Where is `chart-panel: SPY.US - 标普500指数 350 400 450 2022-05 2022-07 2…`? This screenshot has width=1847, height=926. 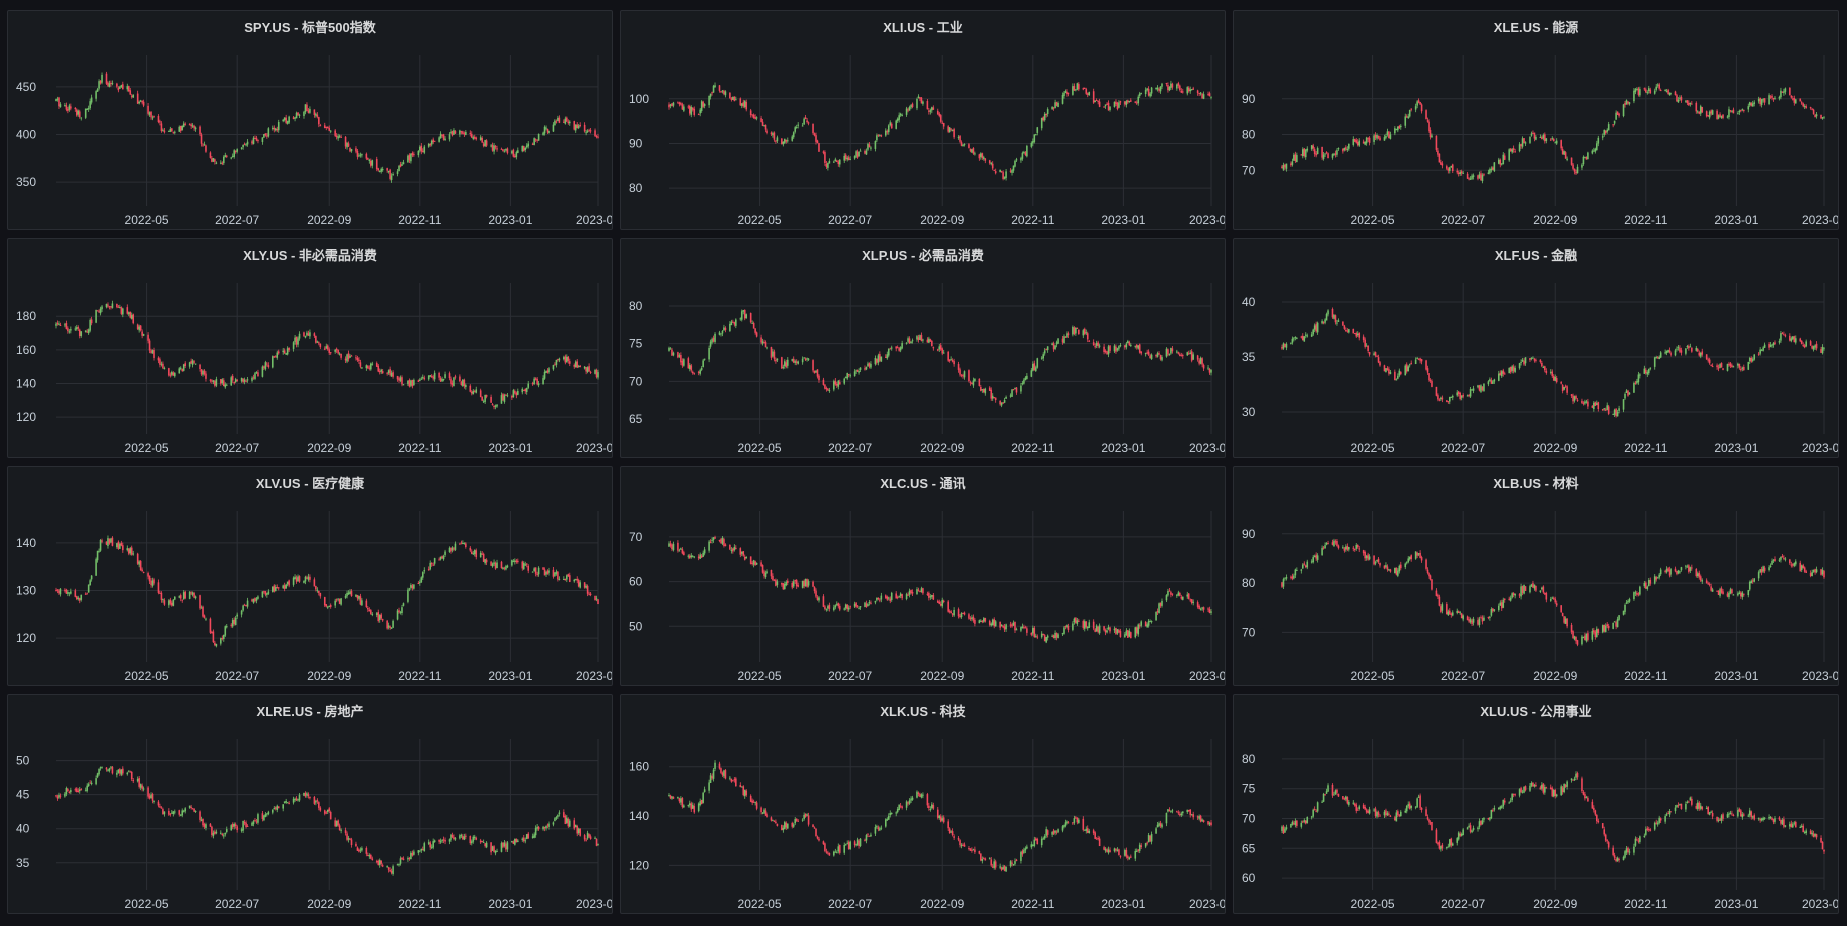 chart-panel: SPY.US - 标普500指数 350 400 450 2022-05 2022-07 2… is located at coordinates (310, 120).